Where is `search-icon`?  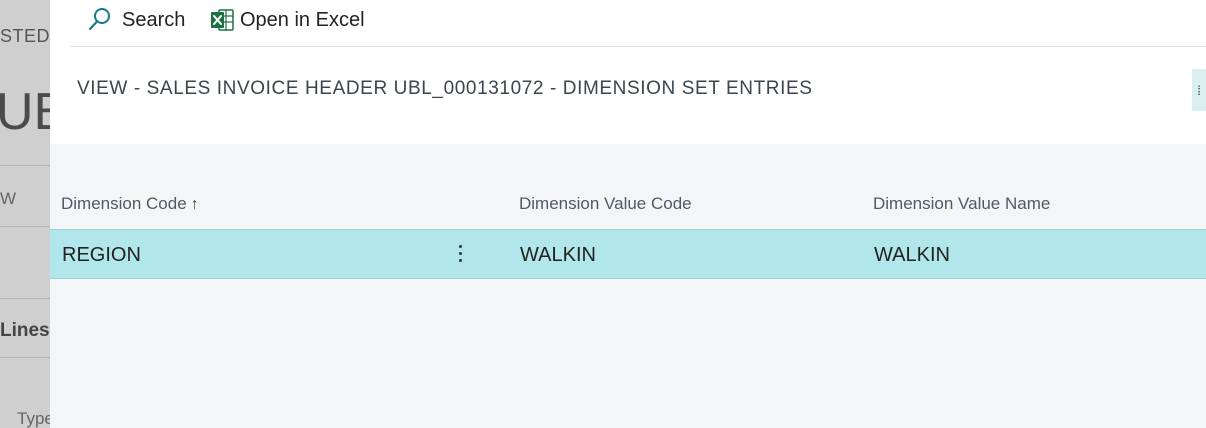
search-icon is located at coordinates (99, 19).